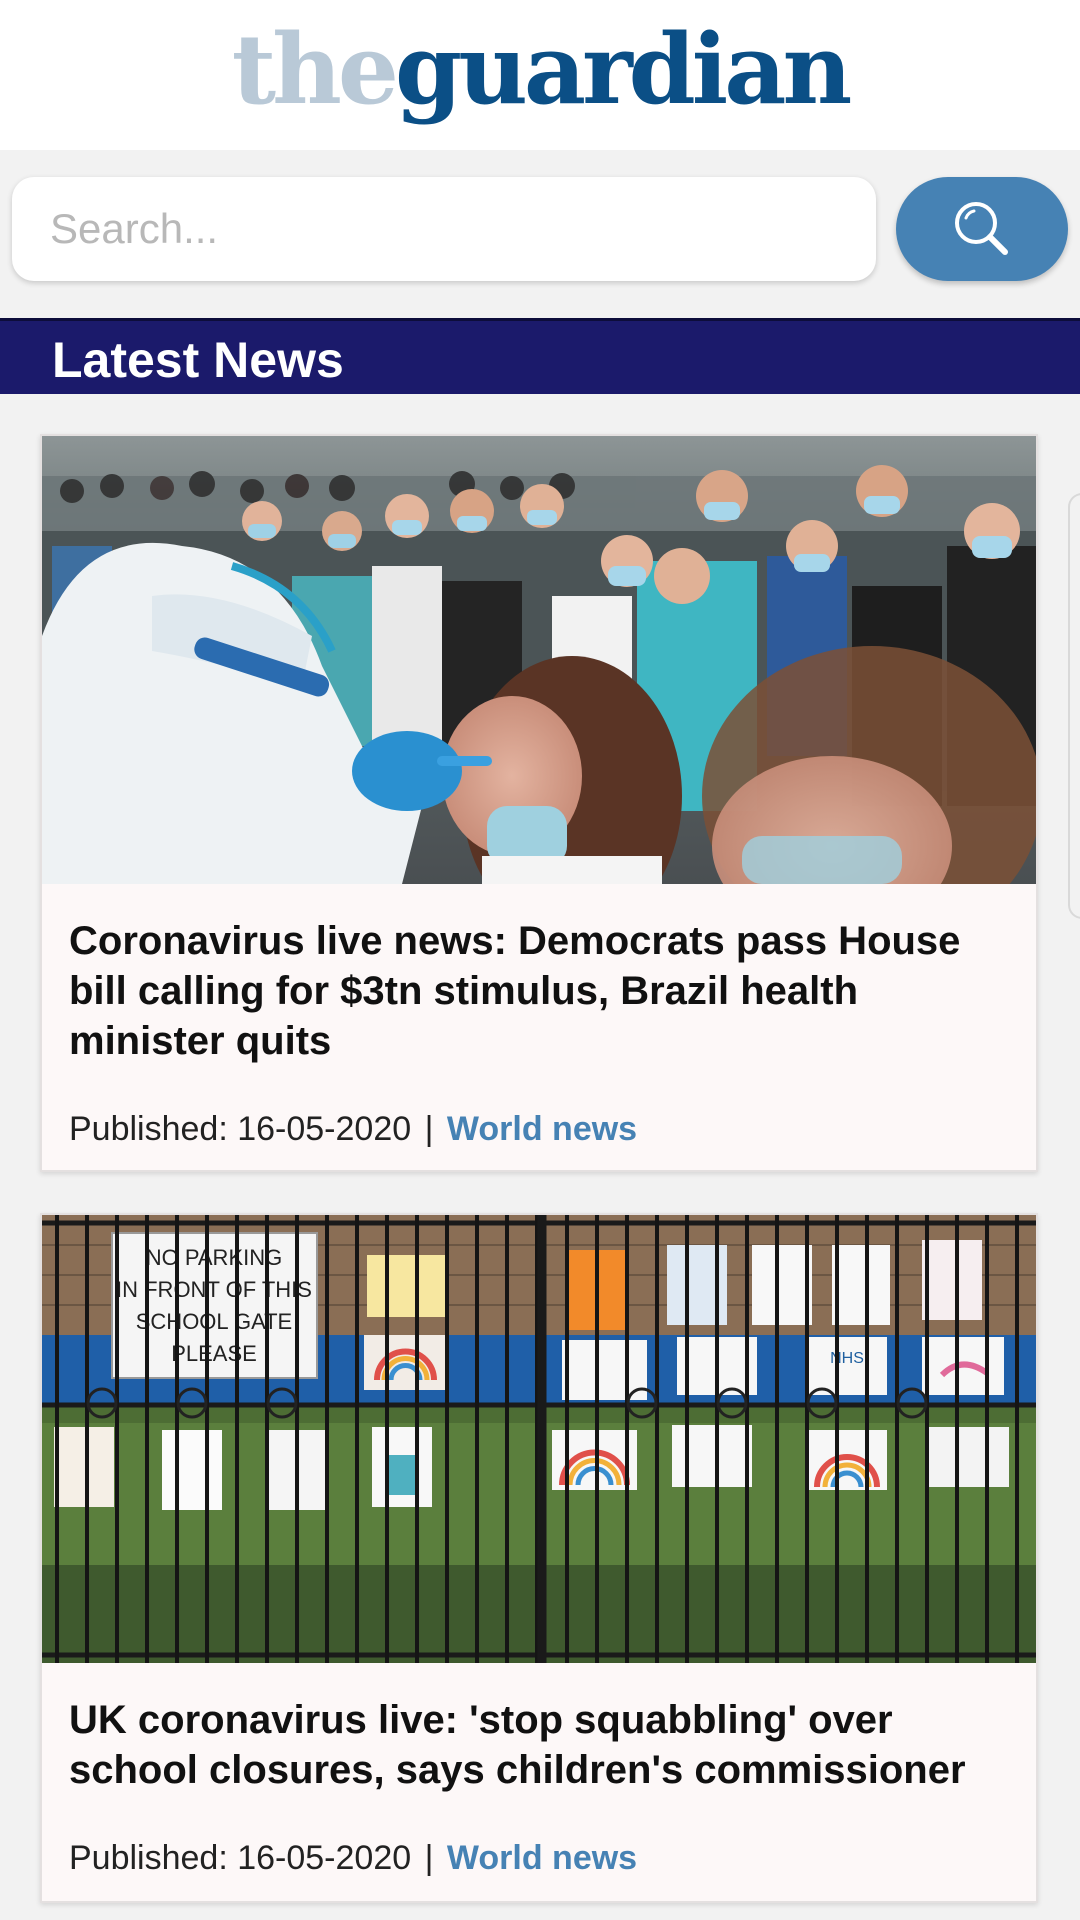  I want to click on search-button, so click(982, 229).